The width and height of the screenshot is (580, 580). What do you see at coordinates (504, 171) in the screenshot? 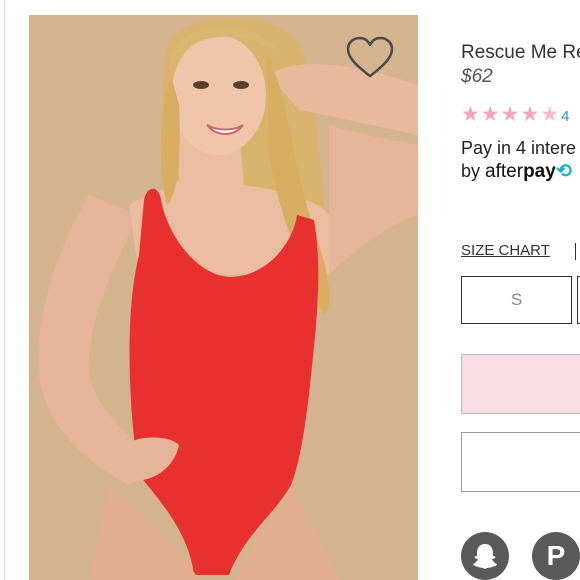
I see `afterpay-logo-light: after` at bounding box center [504, 171].